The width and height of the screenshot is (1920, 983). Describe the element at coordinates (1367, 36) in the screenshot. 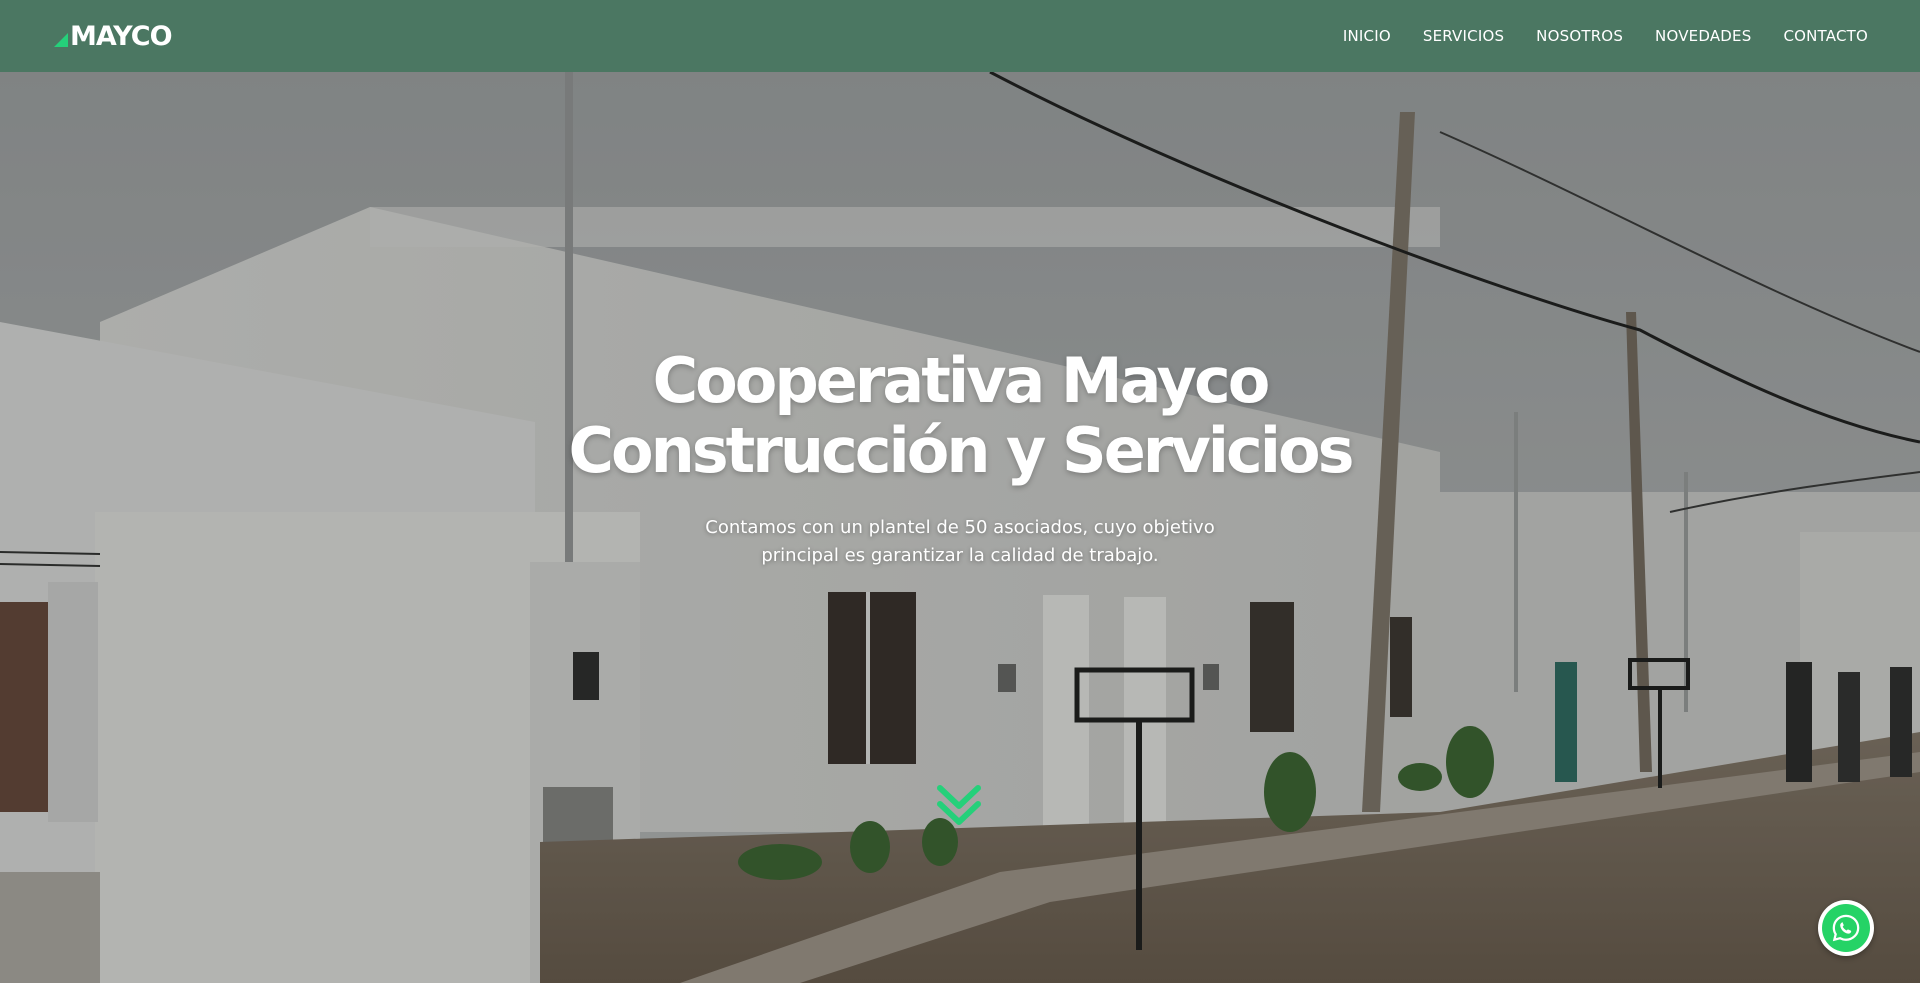

I see `nav-item-inicio: INICIO` at that location.